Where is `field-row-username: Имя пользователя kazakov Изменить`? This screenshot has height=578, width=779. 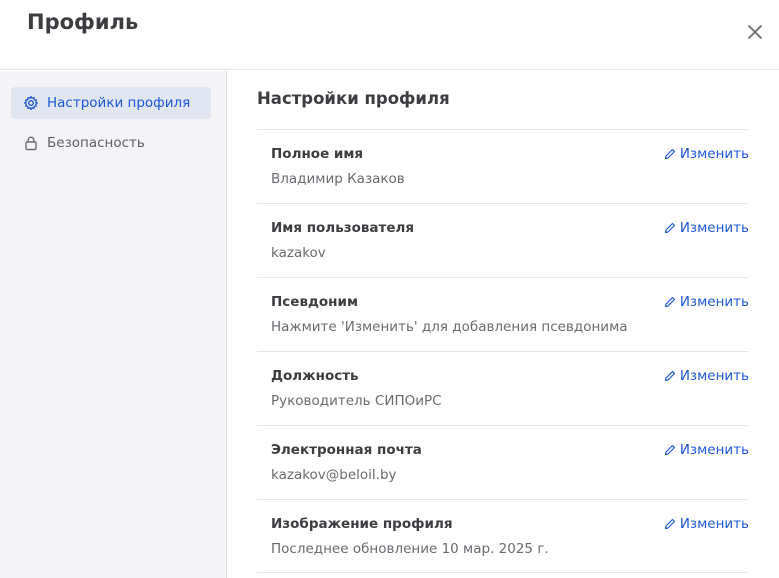
field-row-username: Имя пользователя kazakov Изменить is located at coordinates (503, 240).